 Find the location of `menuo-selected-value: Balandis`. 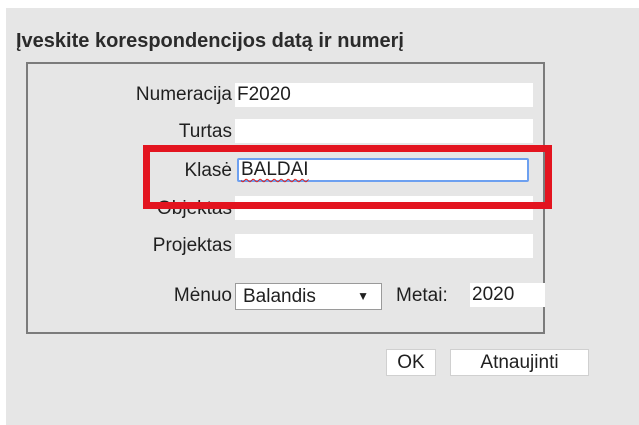

menuo-selected-value: Balandis is located at coordinates (279, 296).